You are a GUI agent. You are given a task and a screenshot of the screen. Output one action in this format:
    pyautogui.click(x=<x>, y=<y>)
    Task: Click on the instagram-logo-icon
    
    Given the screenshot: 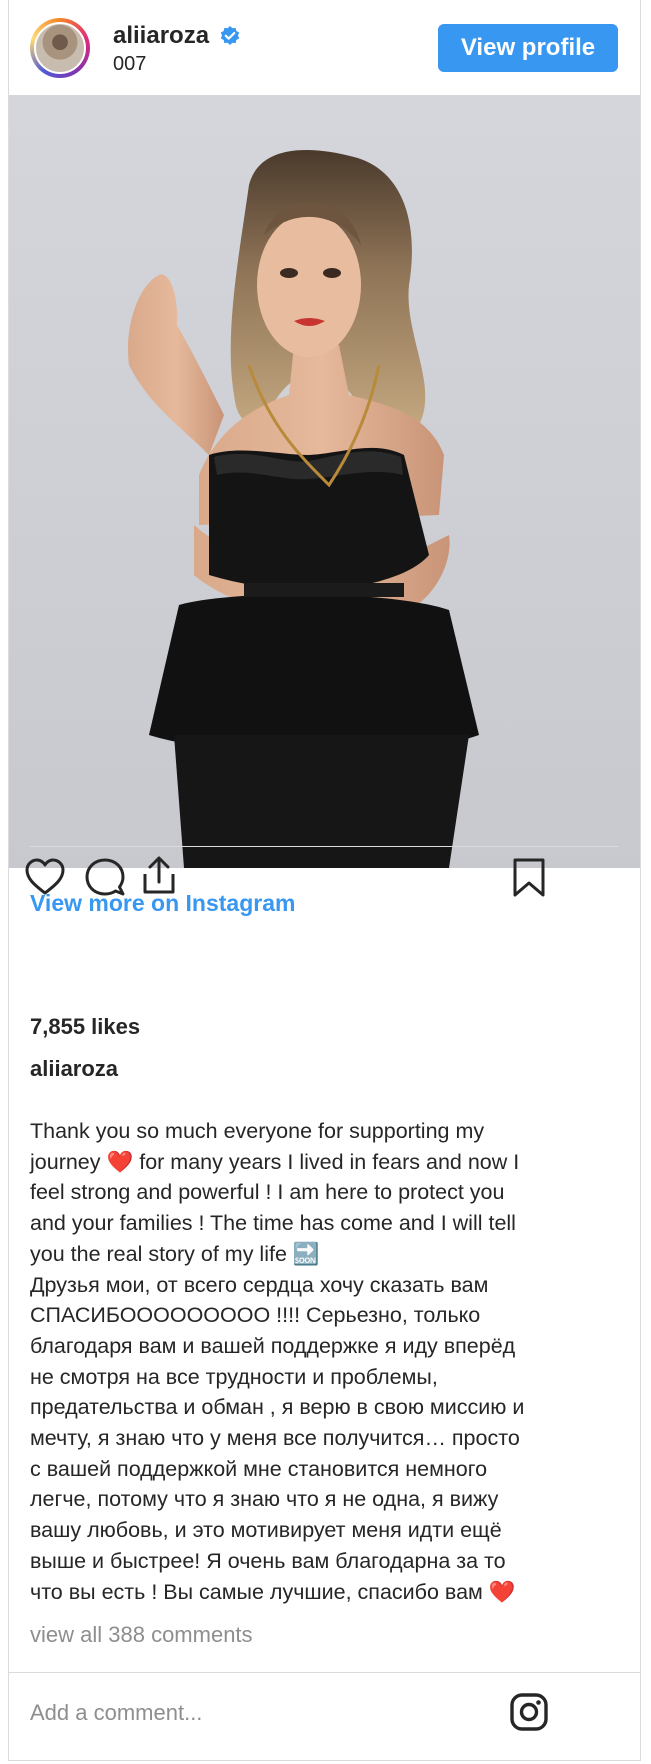 What is the action you would take?
    pyautogui.click(x=529, y=1712)
    